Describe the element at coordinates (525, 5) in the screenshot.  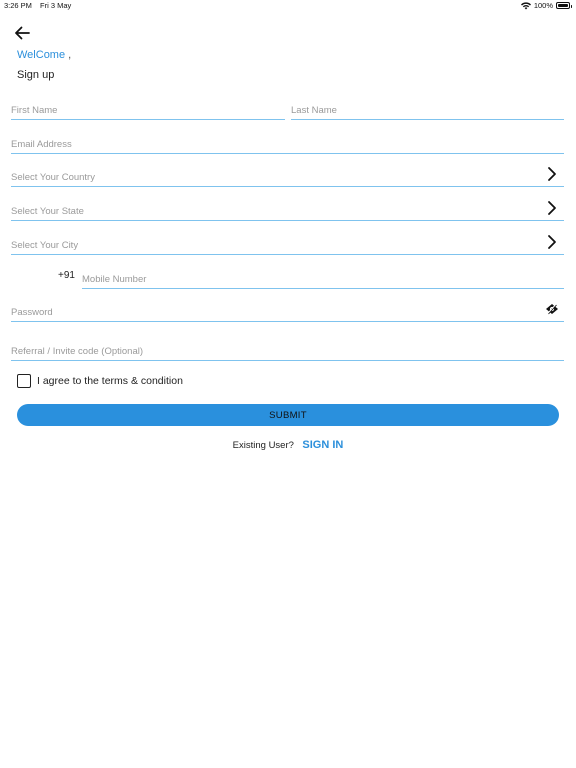
I see `wifi-icon` at that location.